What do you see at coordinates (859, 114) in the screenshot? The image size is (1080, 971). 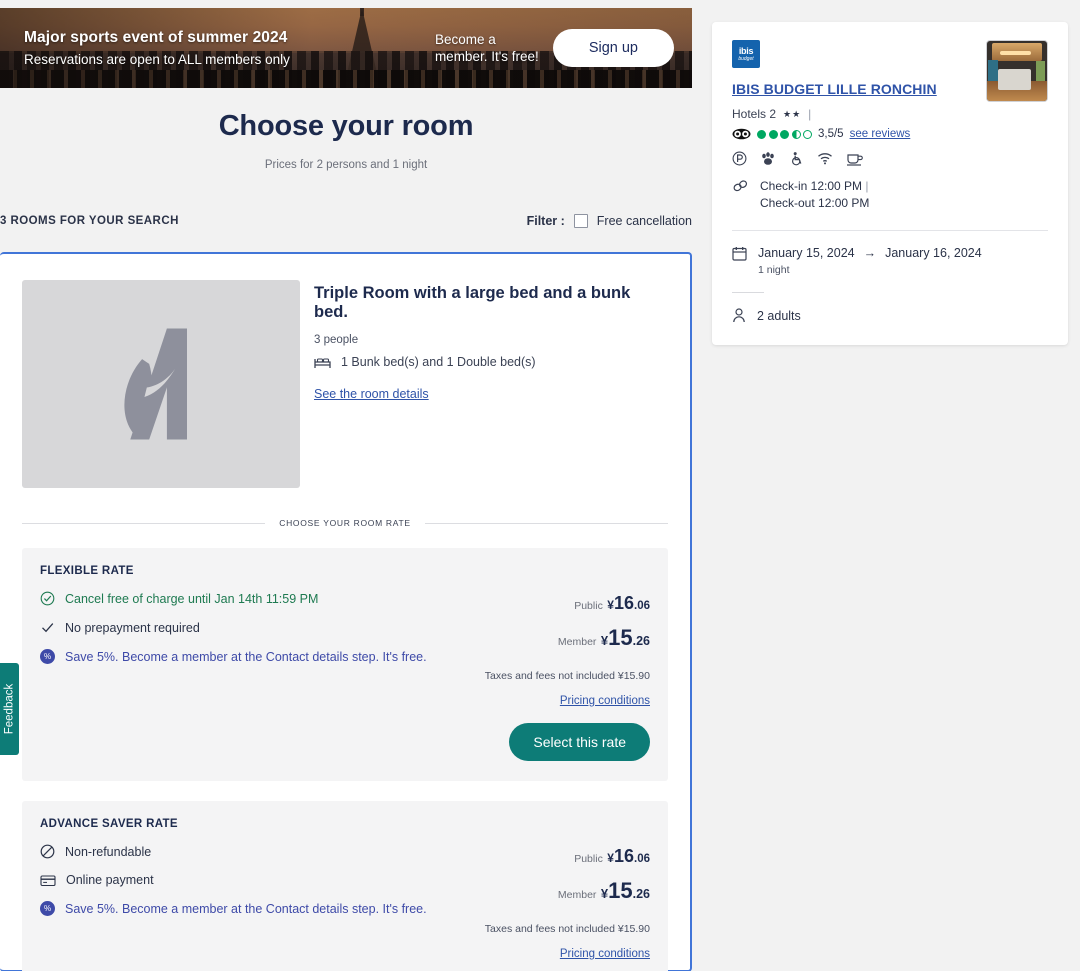 I see `hotel-category-row: Hotels 2 ★★ |` at bounding box center [859, 114].